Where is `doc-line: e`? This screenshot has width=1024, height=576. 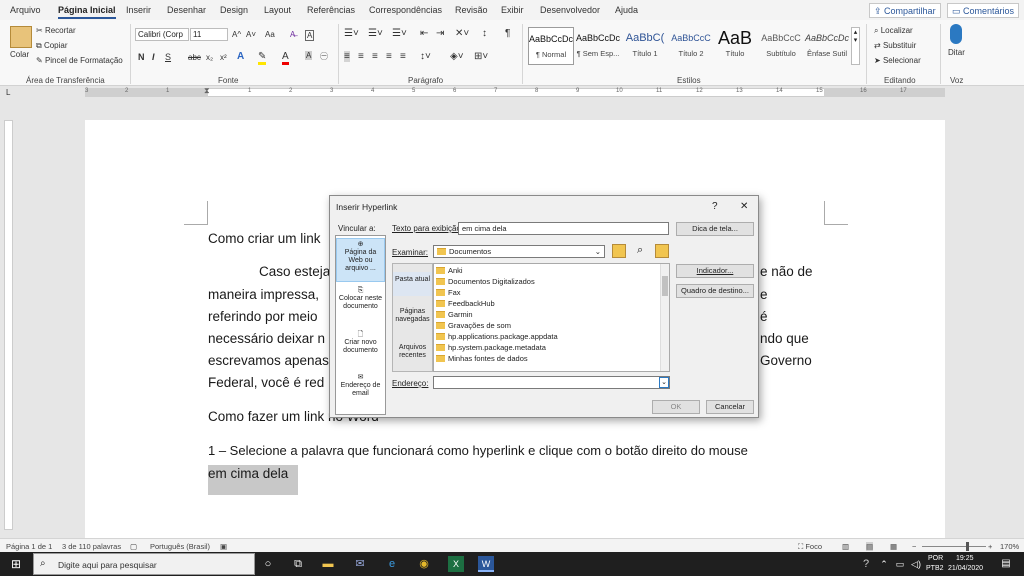
doc-line: e is located at coordinates (764, 294).